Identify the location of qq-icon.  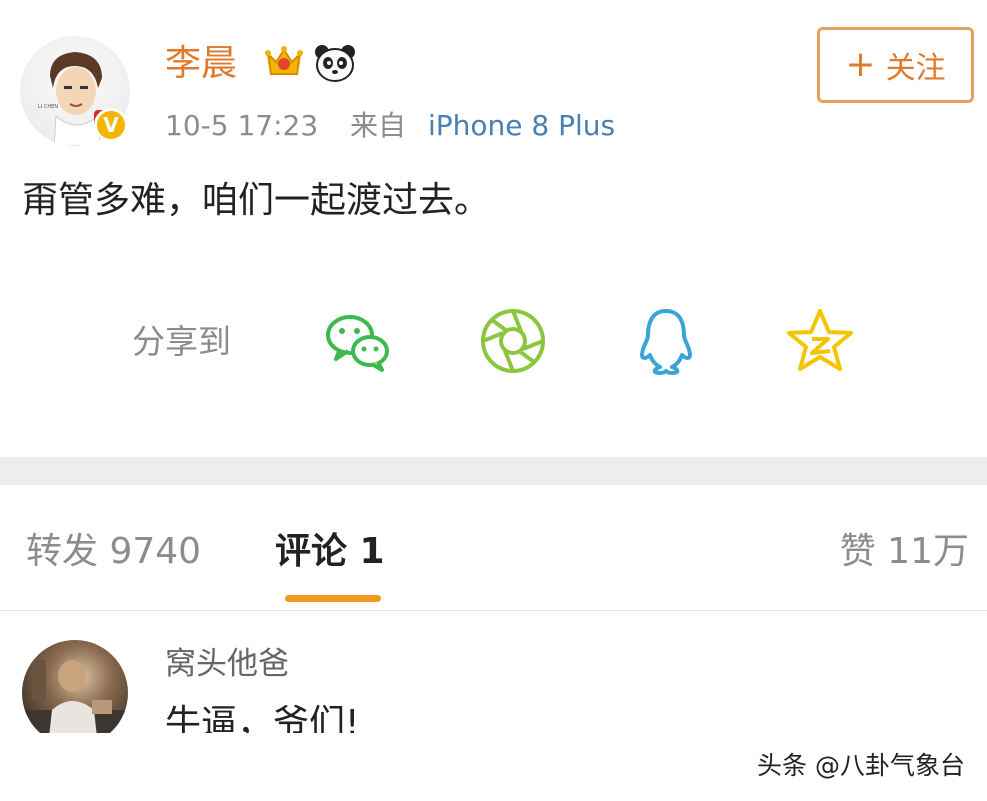
(666, 341).